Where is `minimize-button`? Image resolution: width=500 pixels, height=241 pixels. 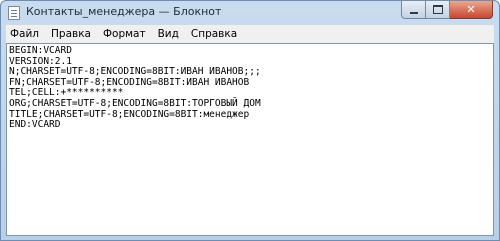
minimize-button is located at coordinates (413, 10).